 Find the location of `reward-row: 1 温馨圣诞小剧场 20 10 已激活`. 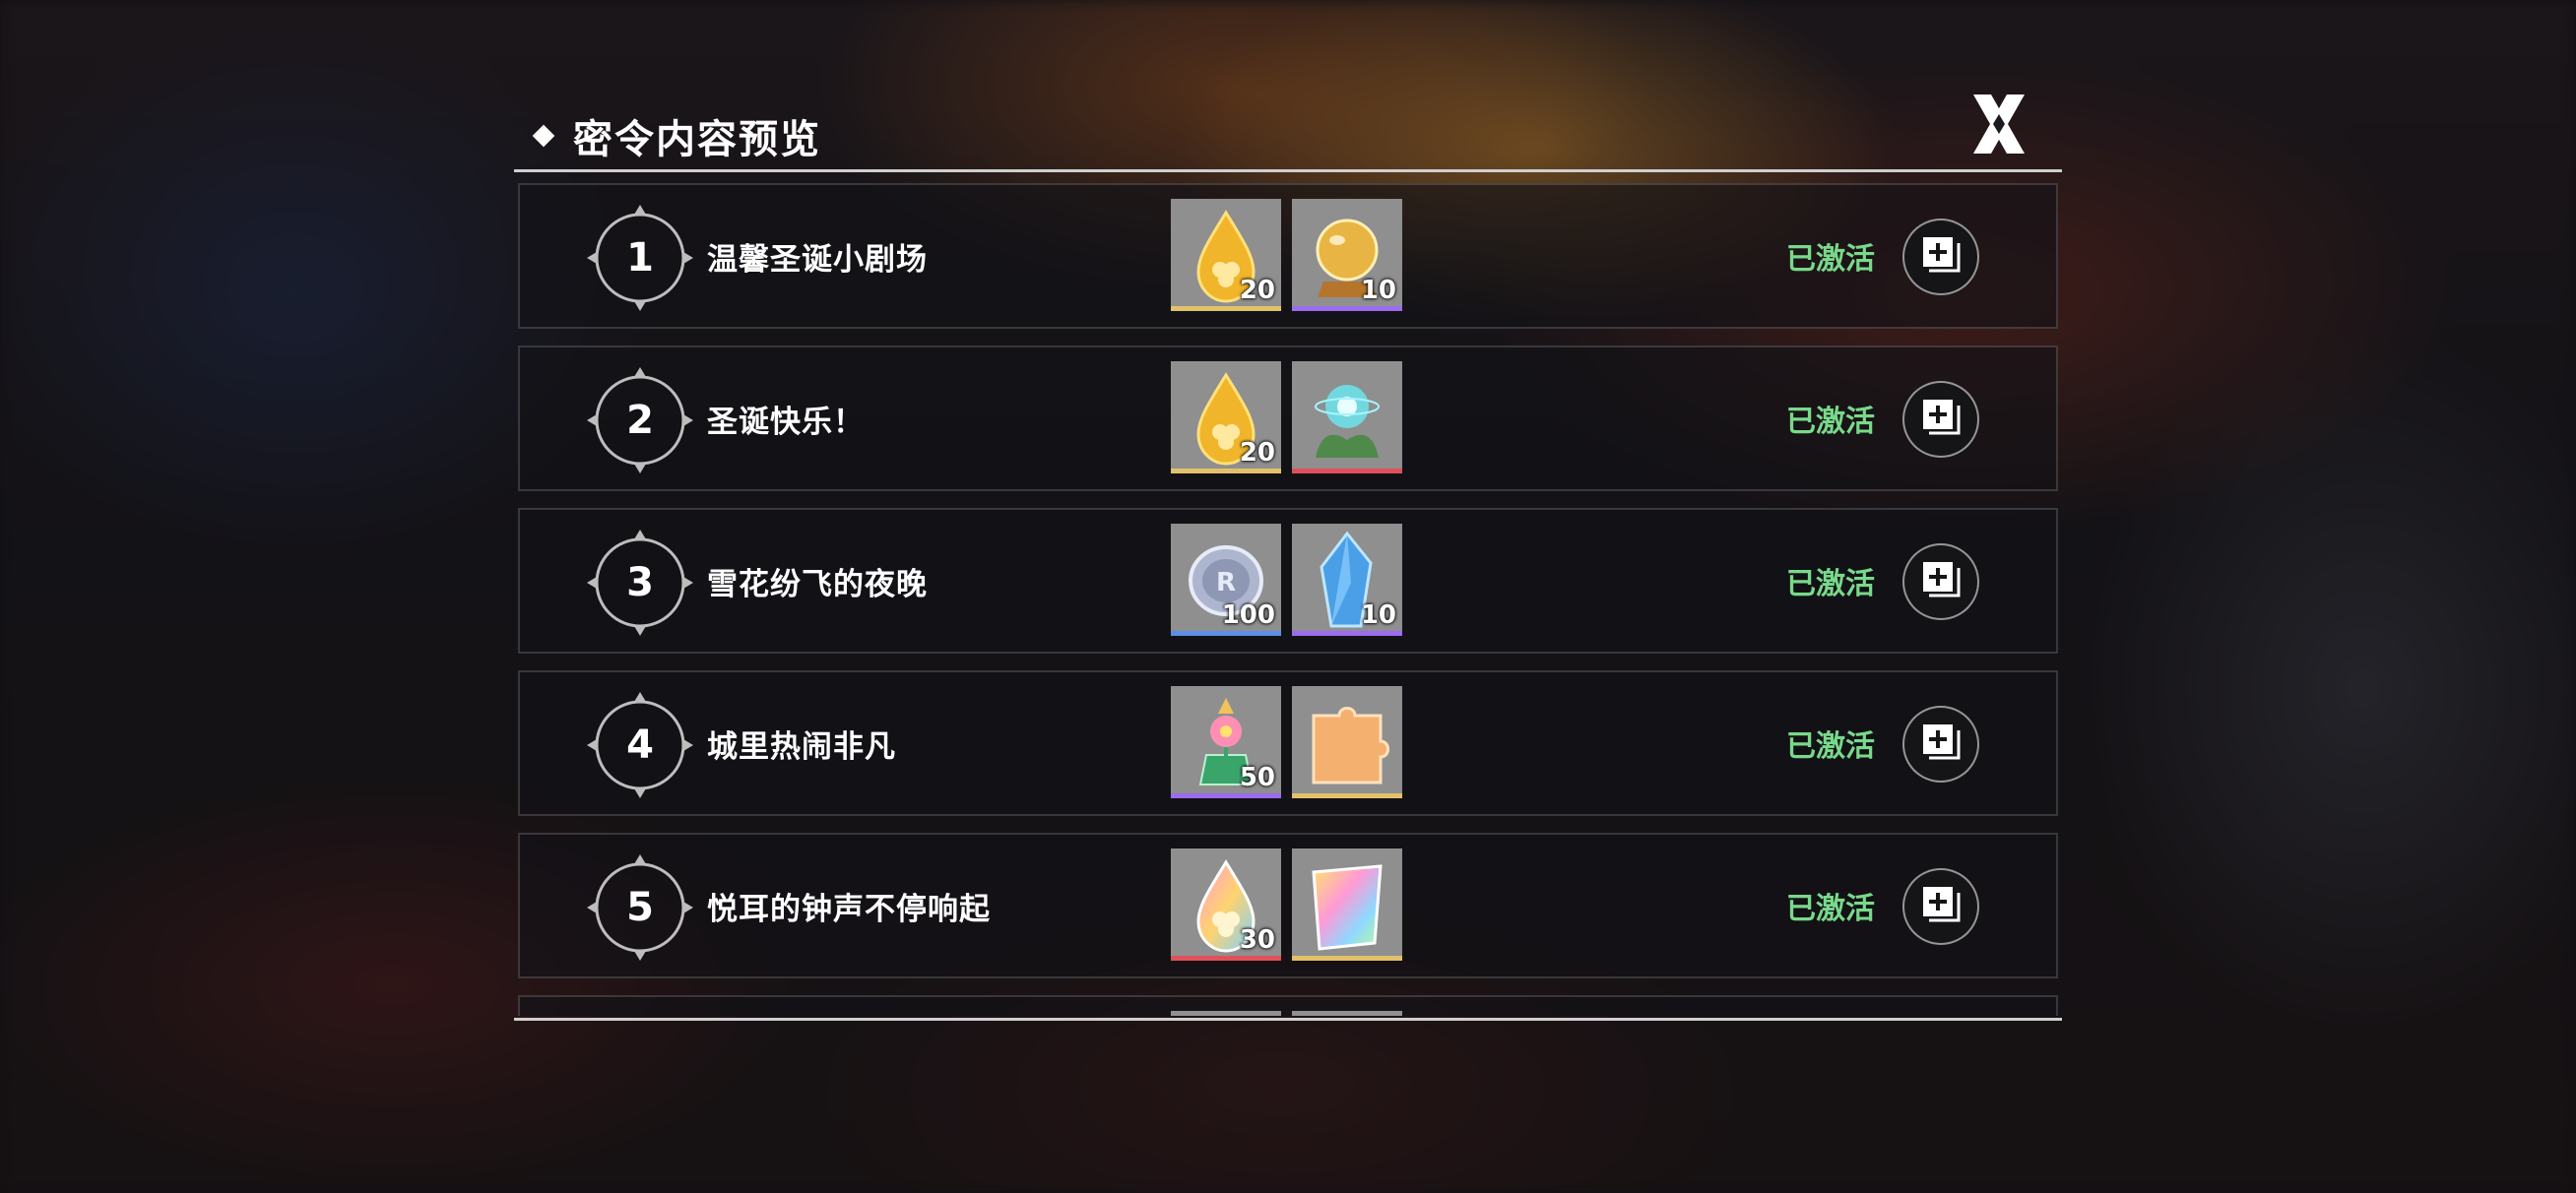

reward-row: 1 温馨圣诞小剧场 20 10 已激活 is located at coordinates (1288, 256).